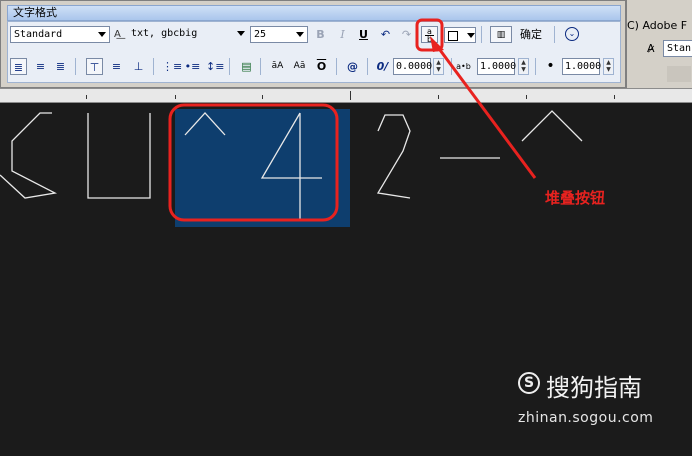 The width and height of the screenshot is (692, 456). I want to click on annotation-label: 堆叠按钮, so click(575, 198).